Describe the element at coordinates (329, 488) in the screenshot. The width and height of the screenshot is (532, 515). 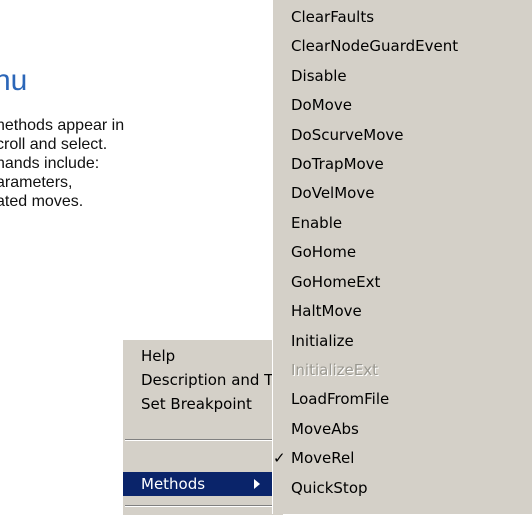
I see `method-item-label: QuickStop` at that location.